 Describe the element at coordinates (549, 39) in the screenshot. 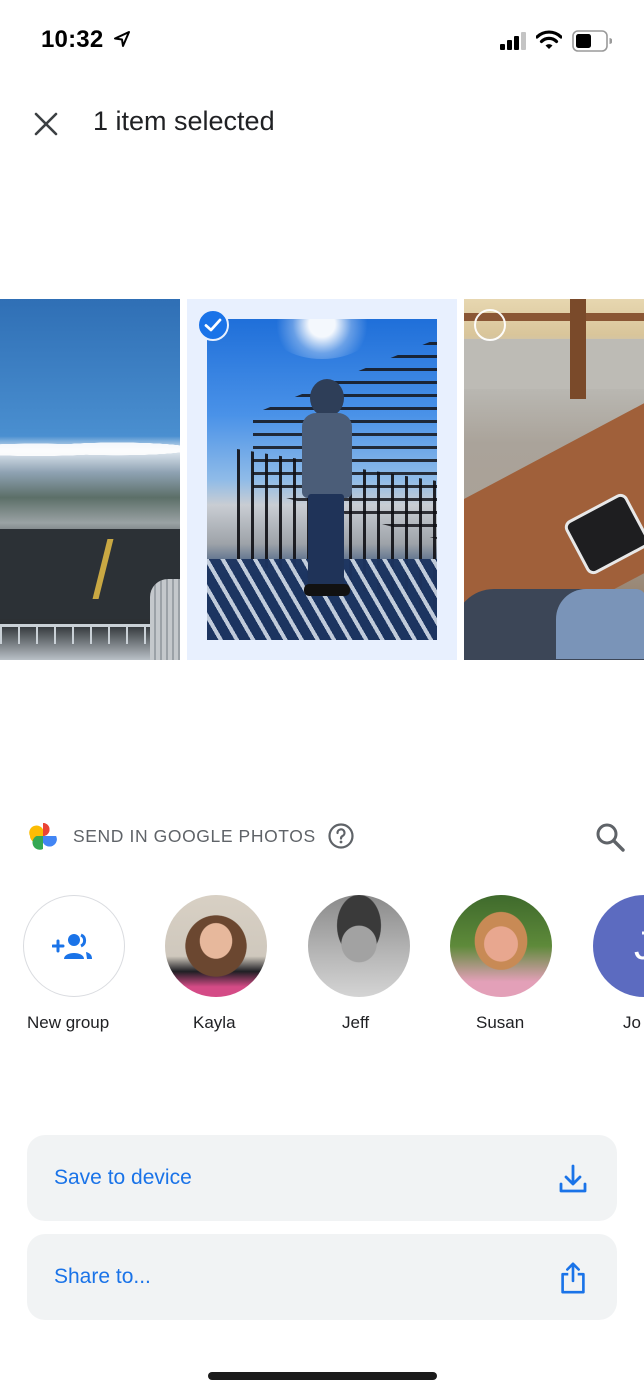

I see `wifi-icon` at that location.